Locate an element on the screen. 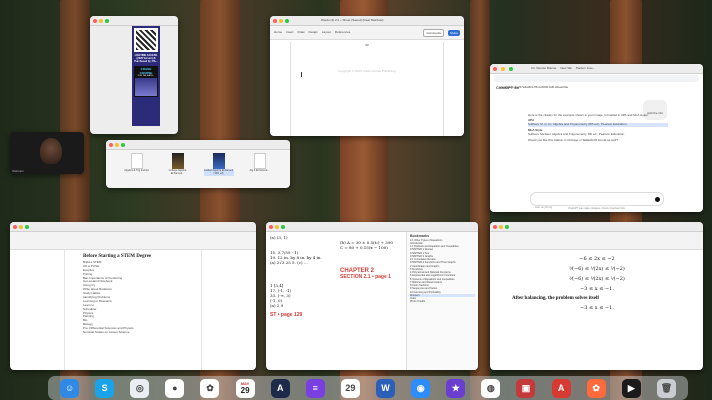 This screenshot has height=400, width=712. file-item: Algebra & Trig 2nd Ed is located at coordinates (137, 164).